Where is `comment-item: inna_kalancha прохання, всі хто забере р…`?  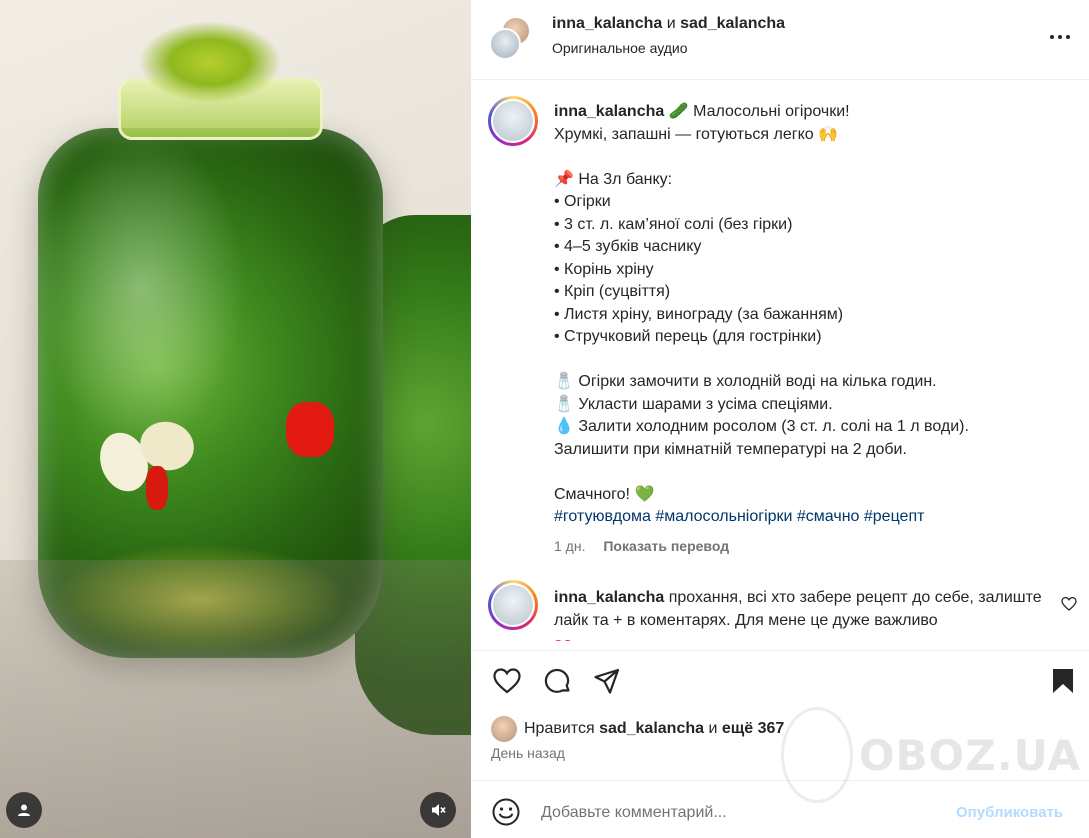 comment-item: inna_kalancha прохання, всі хто забере р… is located at coordinates (804, 613).